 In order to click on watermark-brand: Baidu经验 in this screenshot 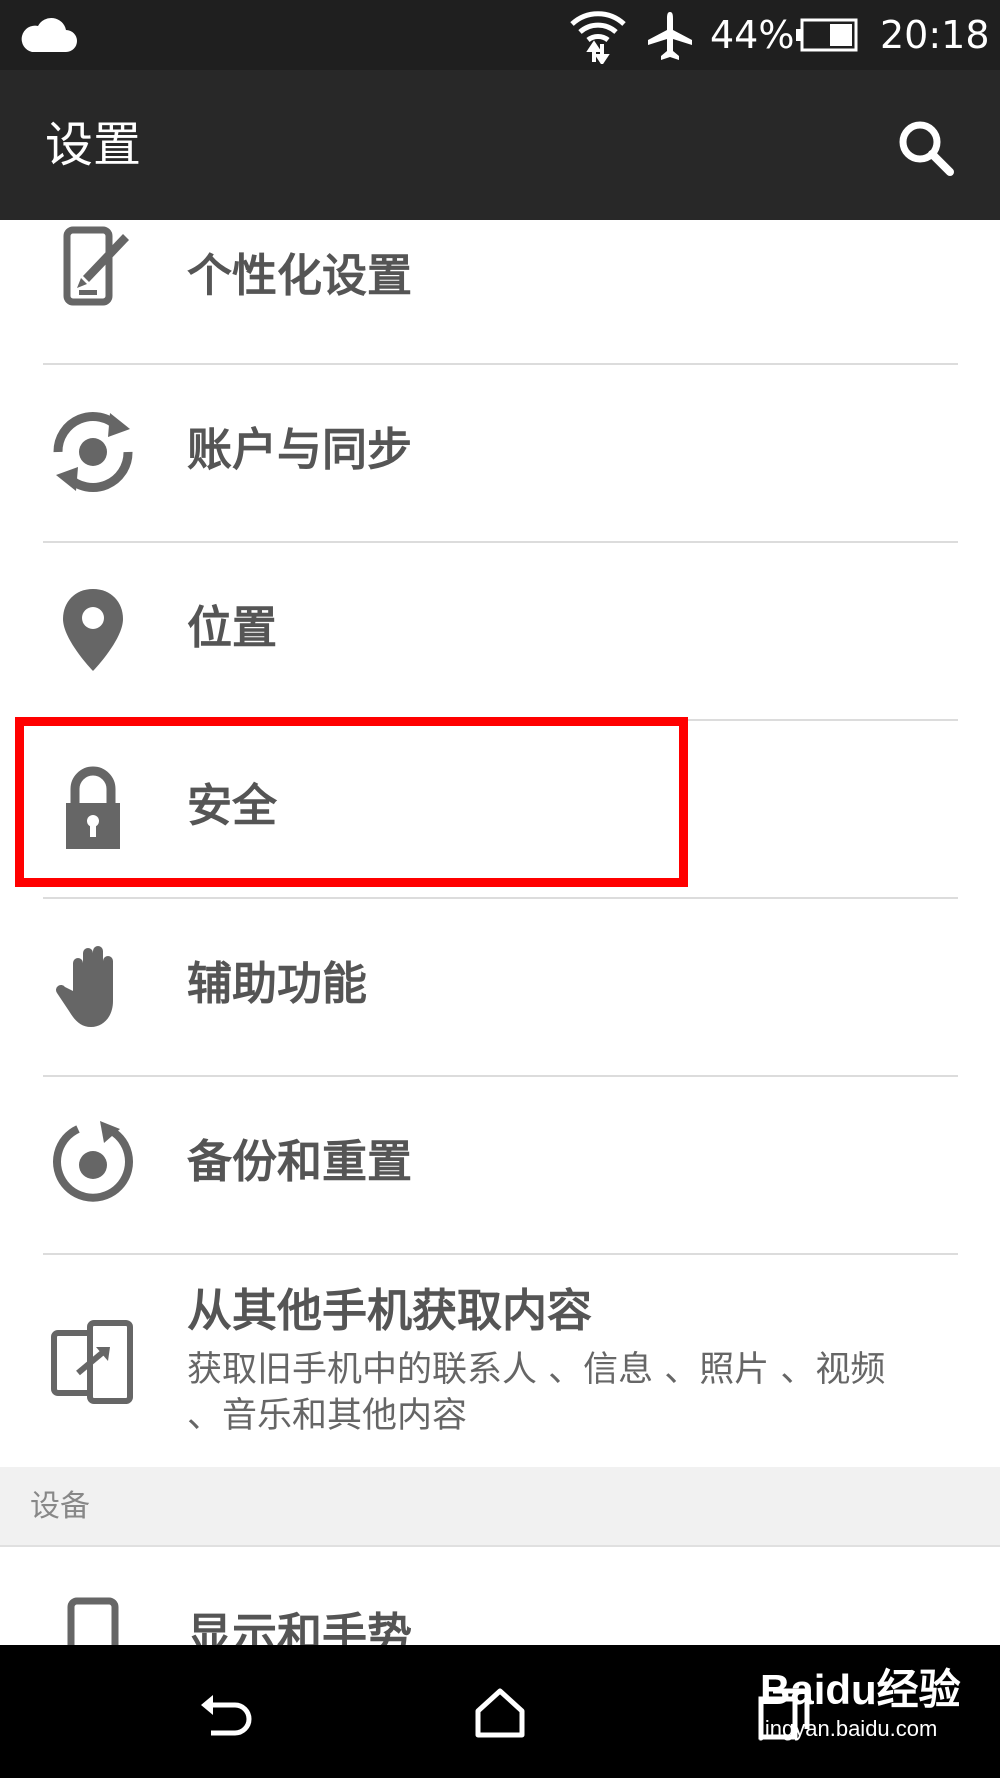, I will do `click(860, 1689)`.